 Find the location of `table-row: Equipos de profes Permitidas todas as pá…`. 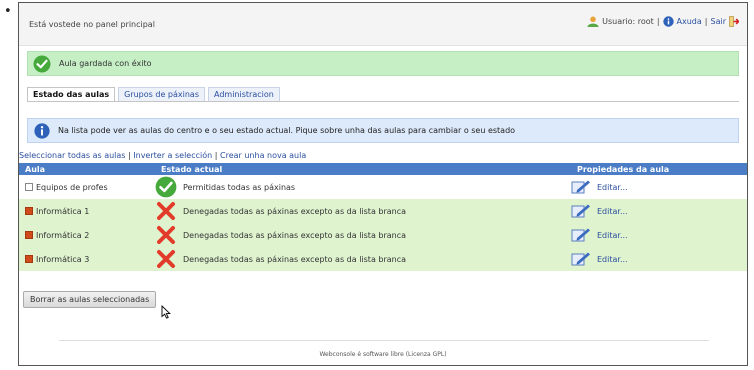

table-row: Equipos de profes Permitidas todas as pá… is located at coordinates (383, 187).